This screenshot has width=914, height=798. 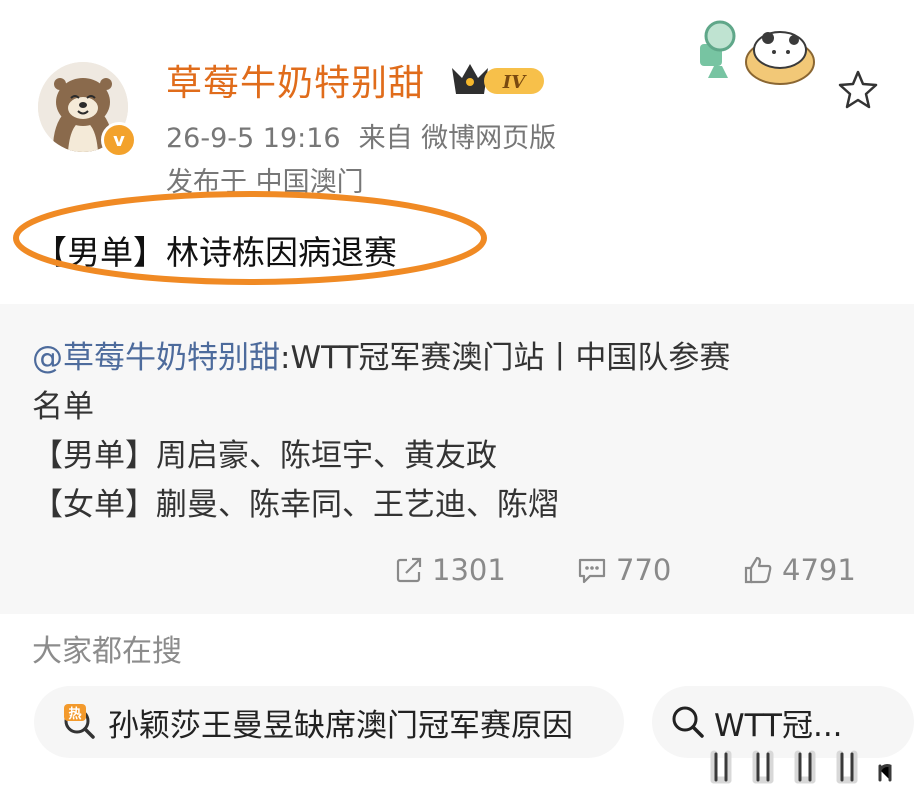 What do you see at coordinates (801, 767) in the screenshot?
I see `watermark-mark-icon` at bounding box center [801, 767].